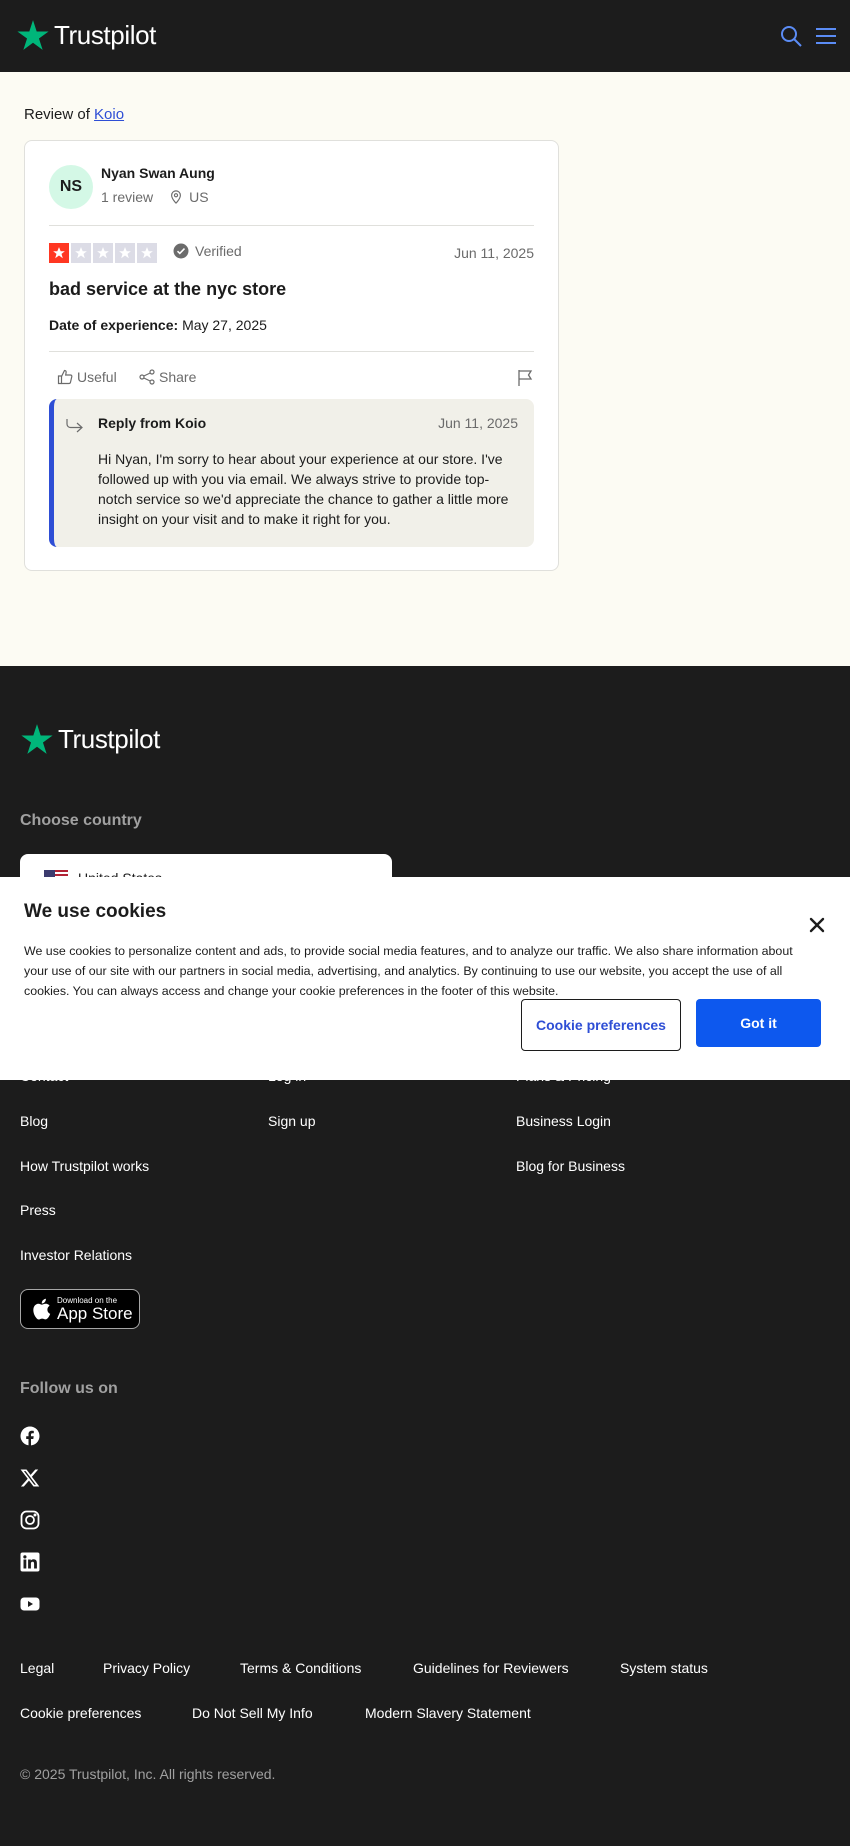  I want to click on useful-button: Useful, so click(87, 377).